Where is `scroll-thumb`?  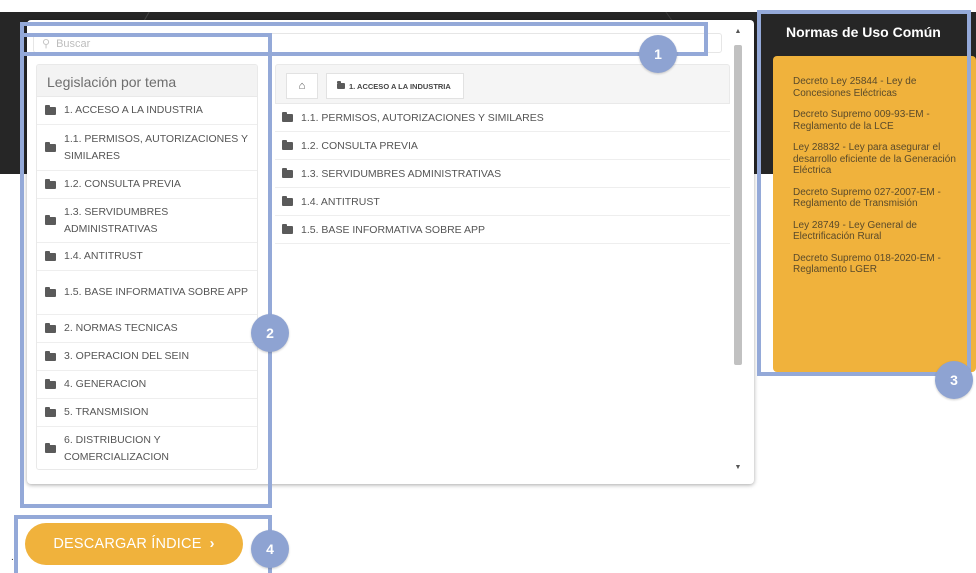
scroll-thumb is located at coordinates (738, 205).